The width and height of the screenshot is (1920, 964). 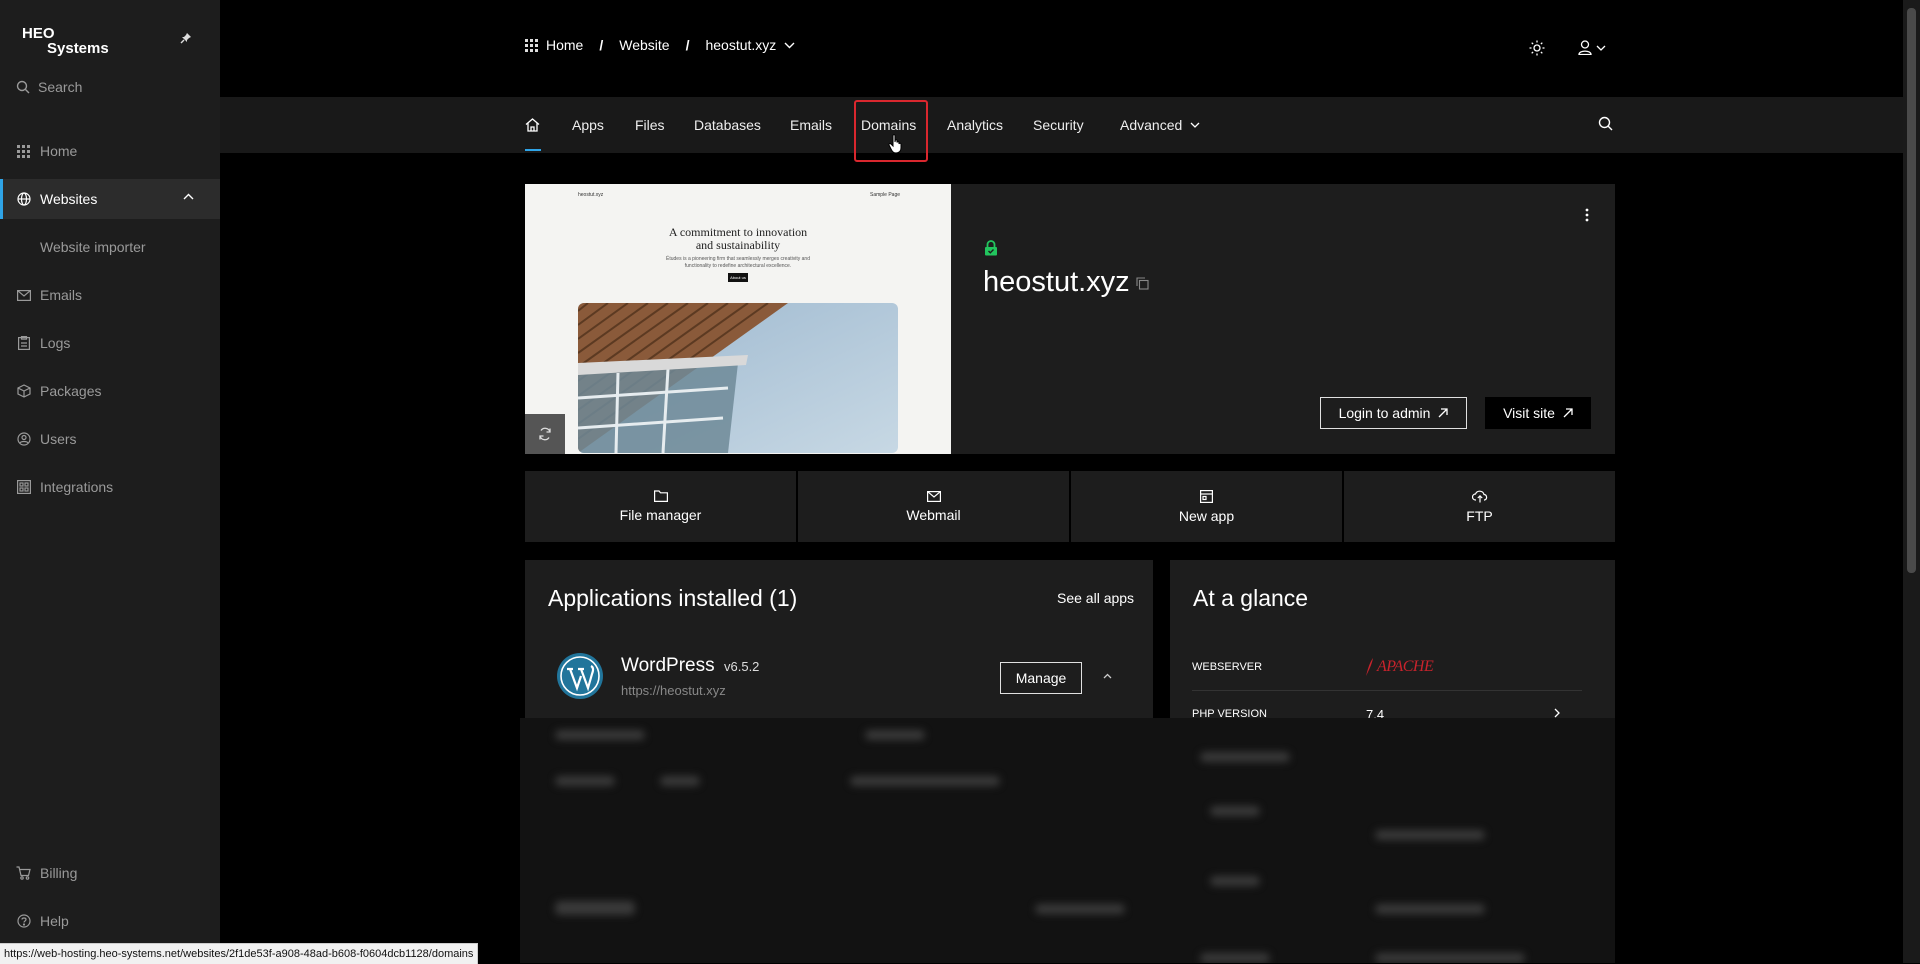 What do you see at coordinates (727, 125) in the screenshot?
I see `tab-databases: Databases` at bounding box center [727, 125].